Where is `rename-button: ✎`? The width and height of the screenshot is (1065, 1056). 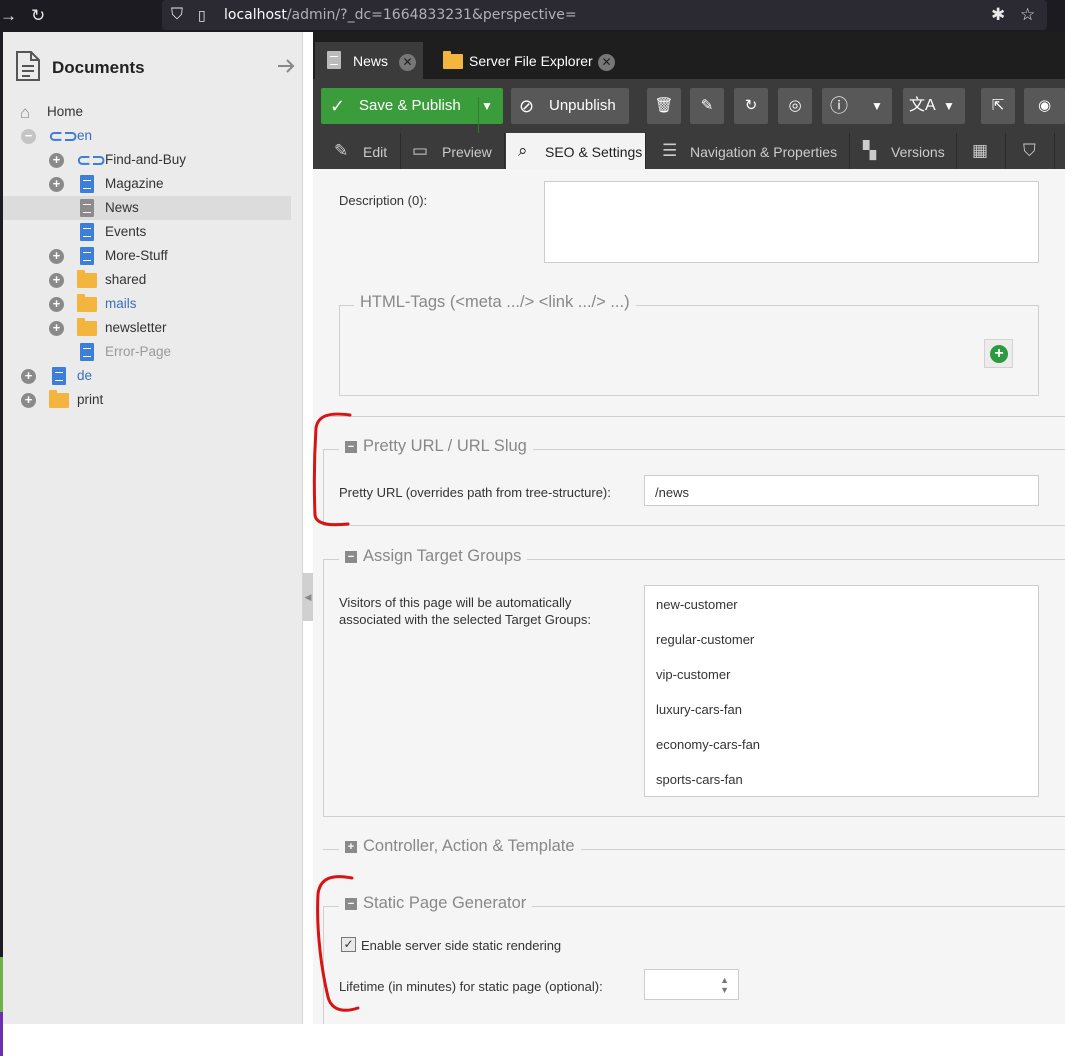 rename-button: ✎ is located at coordinates (707, 106).